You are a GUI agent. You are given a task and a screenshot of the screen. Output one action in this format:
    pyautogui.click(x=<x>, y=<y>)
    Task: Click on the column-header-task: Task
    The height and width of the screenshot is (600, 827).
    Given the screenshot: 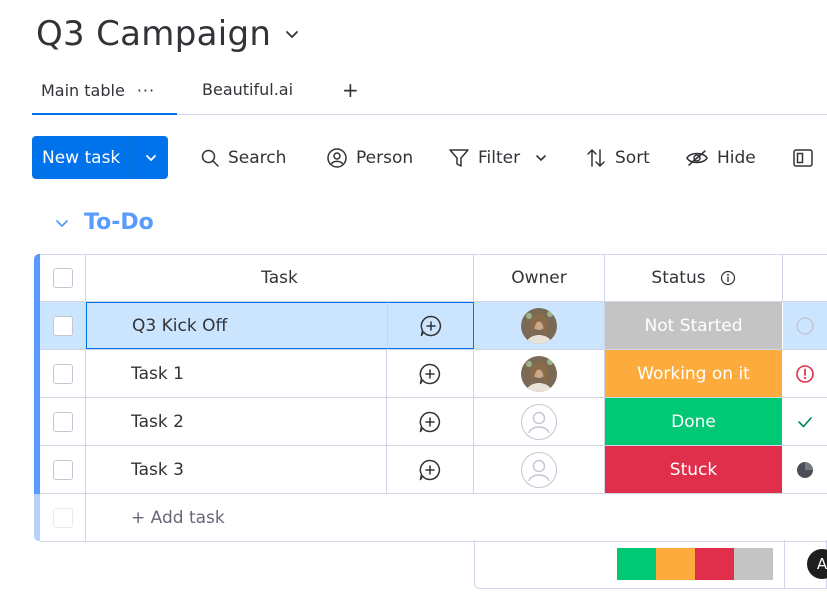 What is the action you would take?
    pyautogui.click(x=280, y=278)
    